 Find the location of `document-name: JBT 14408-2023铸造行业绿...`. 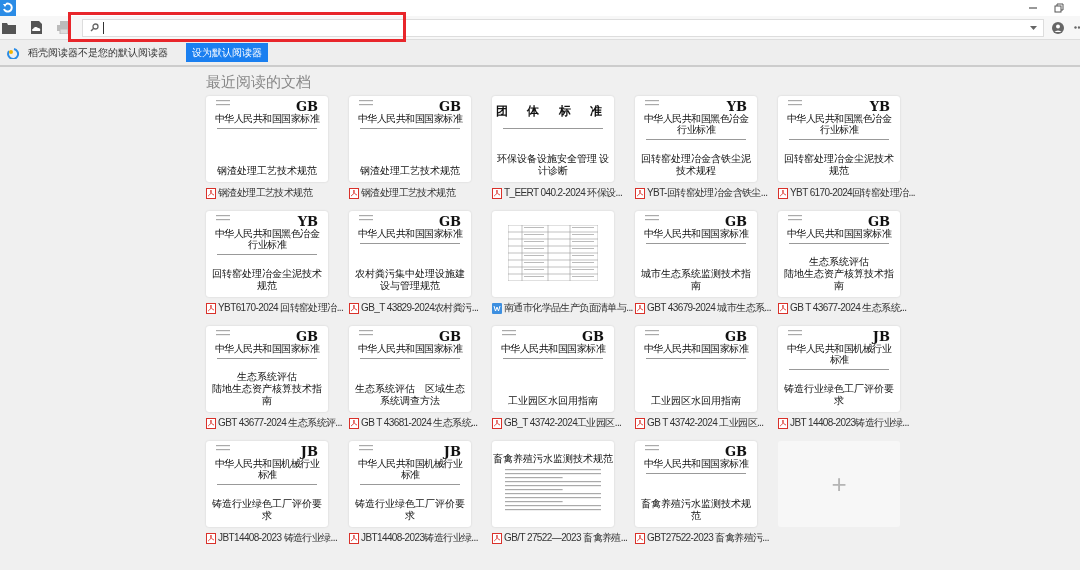

document-name: JBT 14408-2023铸造行业绿... is located at coordinates (849, 423).